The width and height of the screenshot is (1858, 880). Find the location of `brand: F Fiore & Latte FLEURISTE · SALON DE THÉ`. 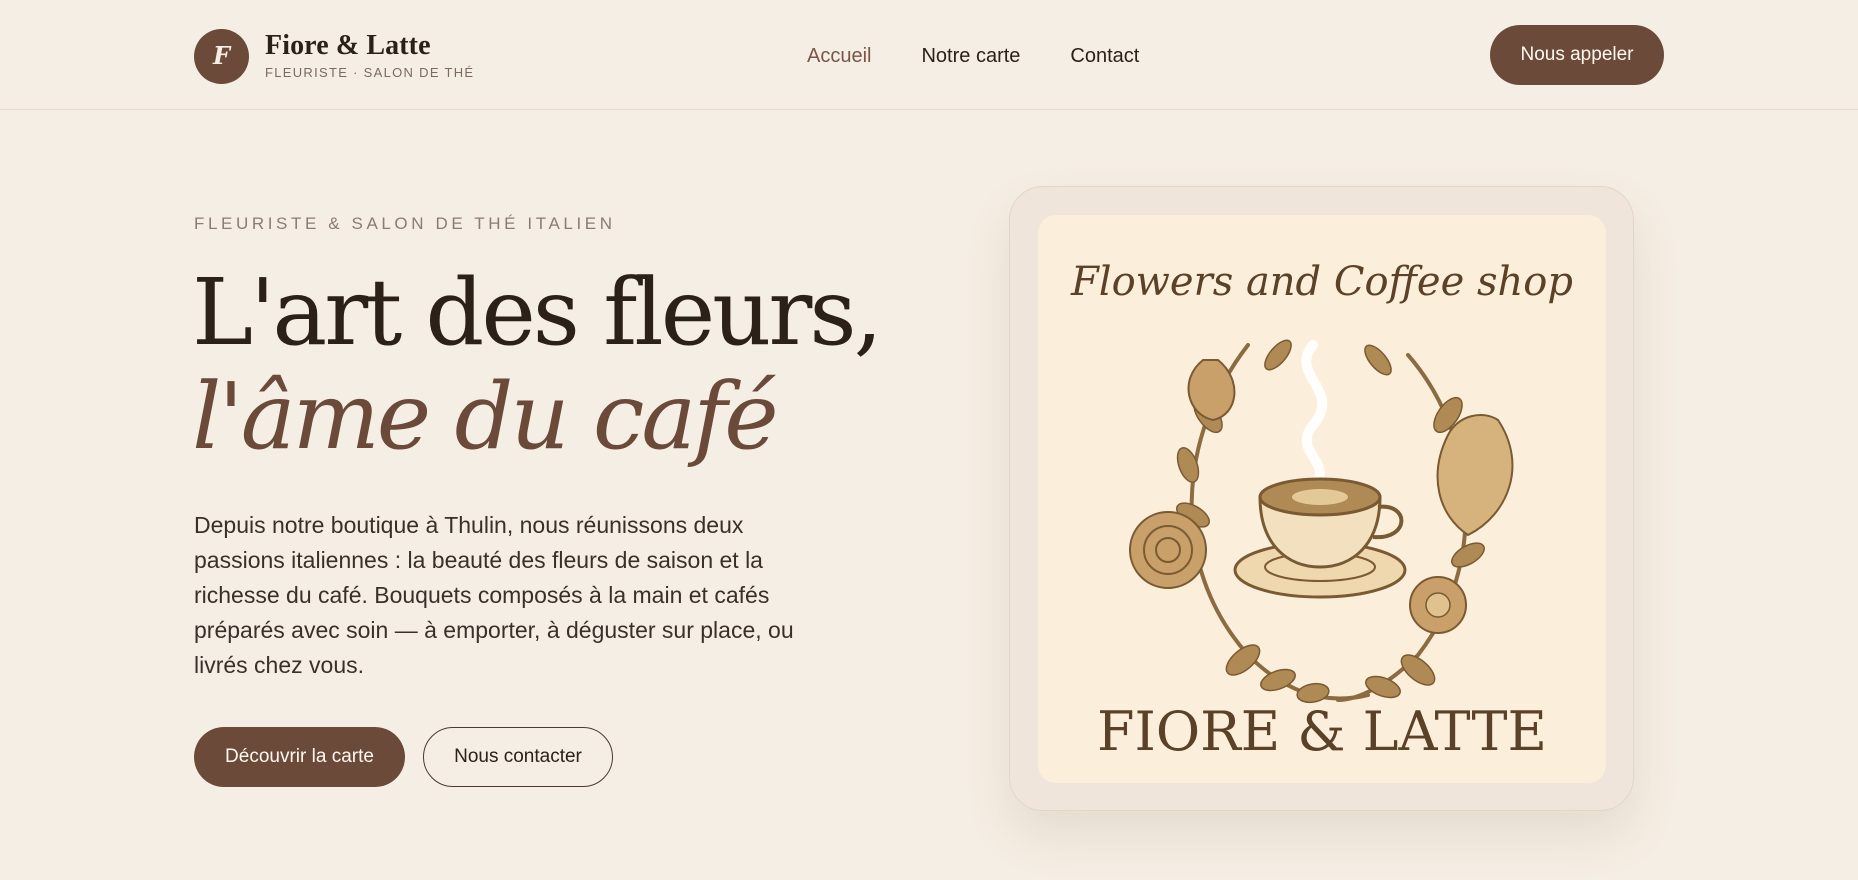

brand: F Fiore & Latte FLEURISTE · SALON DE THÉ is located at coordinates (334, 56).